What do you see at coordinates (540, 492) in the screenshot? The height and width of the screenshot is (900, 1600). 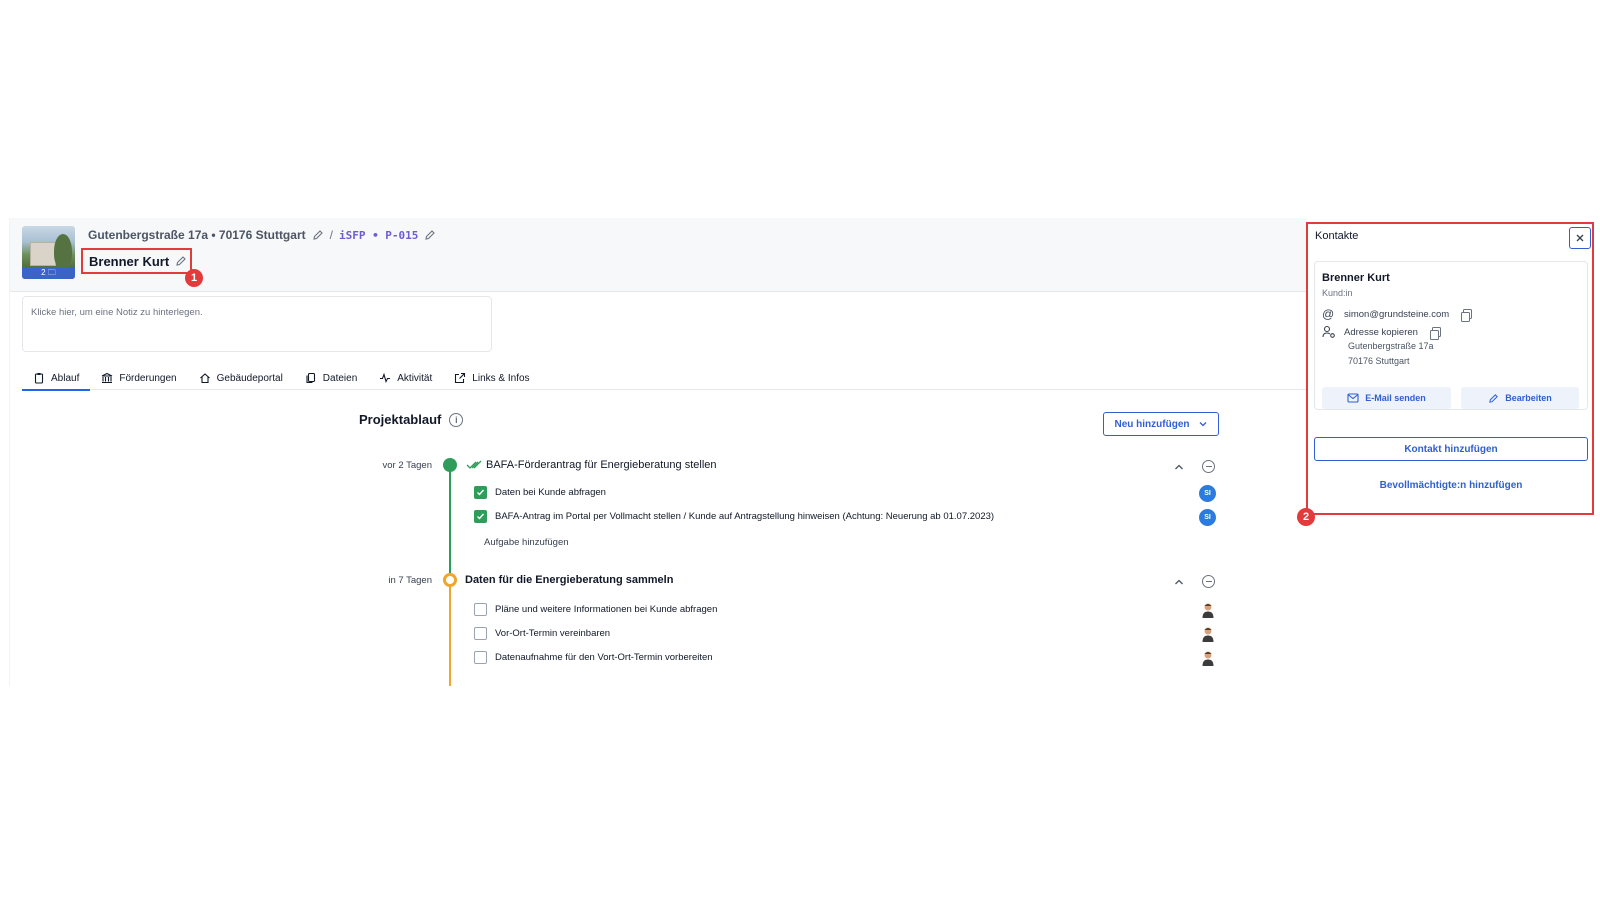 I see `task-row: Daten bei Kunde abfragen` at bounding box center [540, 492].